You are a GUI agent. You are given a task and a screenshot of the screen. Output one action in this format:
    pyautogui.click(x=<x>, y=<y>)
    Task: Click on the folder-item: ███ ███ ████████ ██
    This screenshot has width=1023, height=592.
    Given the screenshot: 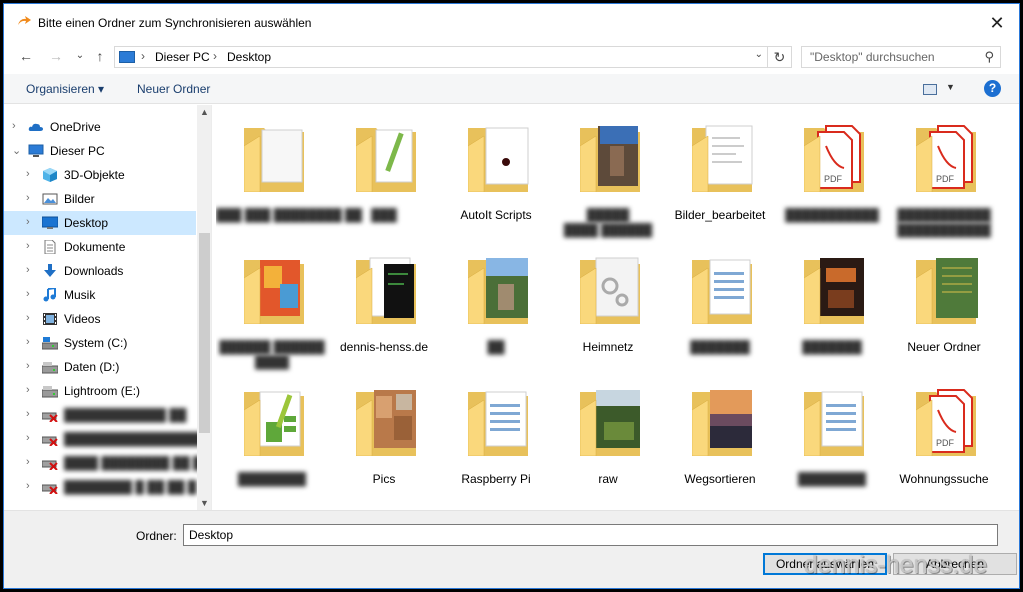 What is the action you would take?
    pyautogui.click(x=289, y=172)
    